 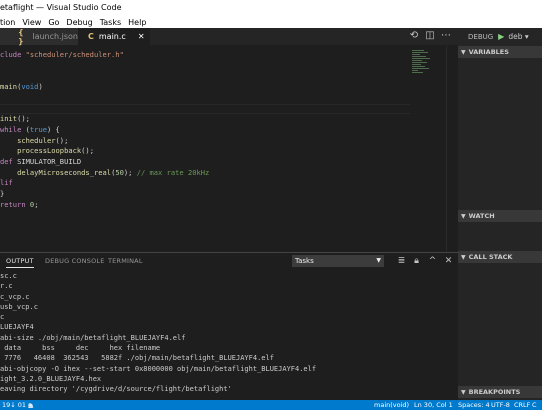 I want to click on menu-item-tasks: Tasks, so click(x=110, y=22).